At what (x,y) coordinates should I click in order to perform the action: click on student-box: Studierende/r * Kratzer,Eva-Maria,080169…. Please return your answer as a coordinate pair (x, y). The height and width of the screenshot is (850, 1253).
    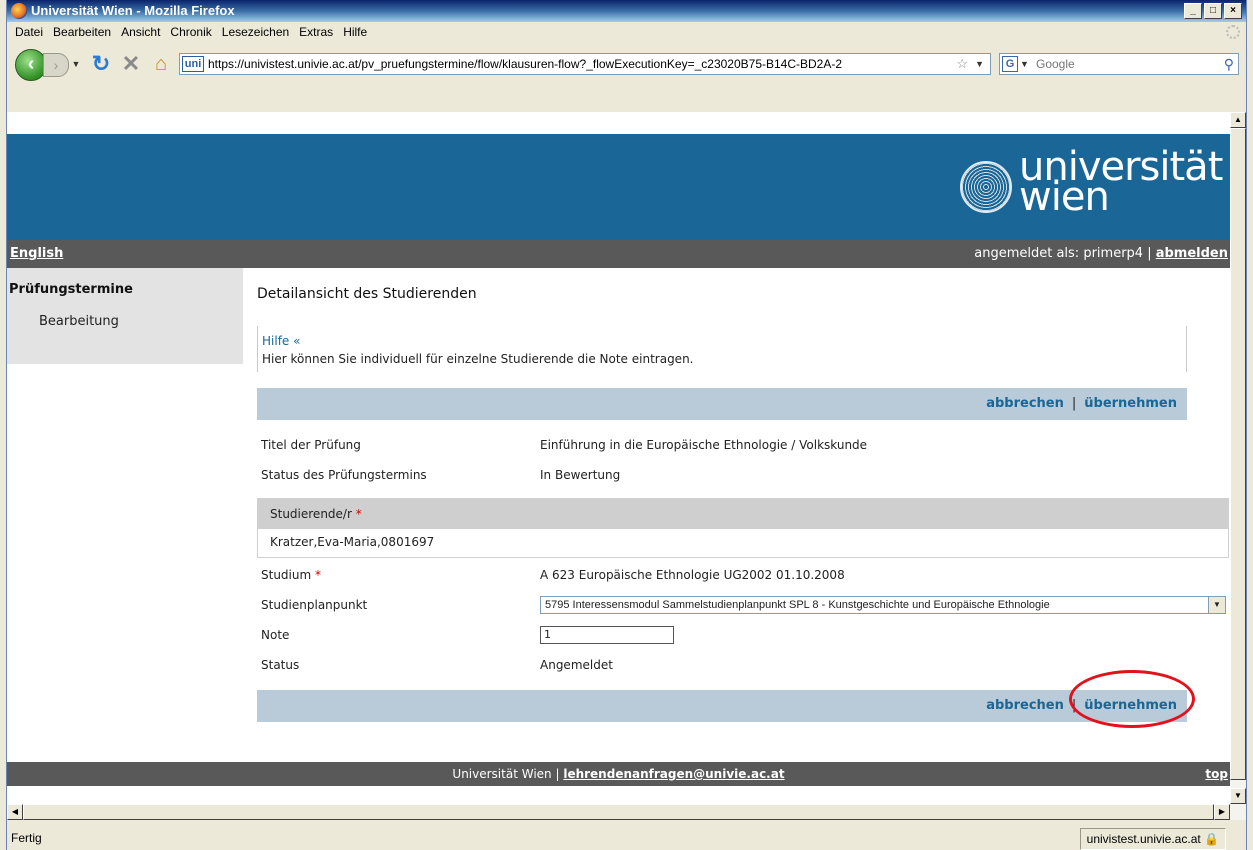
    Looking at the image, I should click on (743, 528).